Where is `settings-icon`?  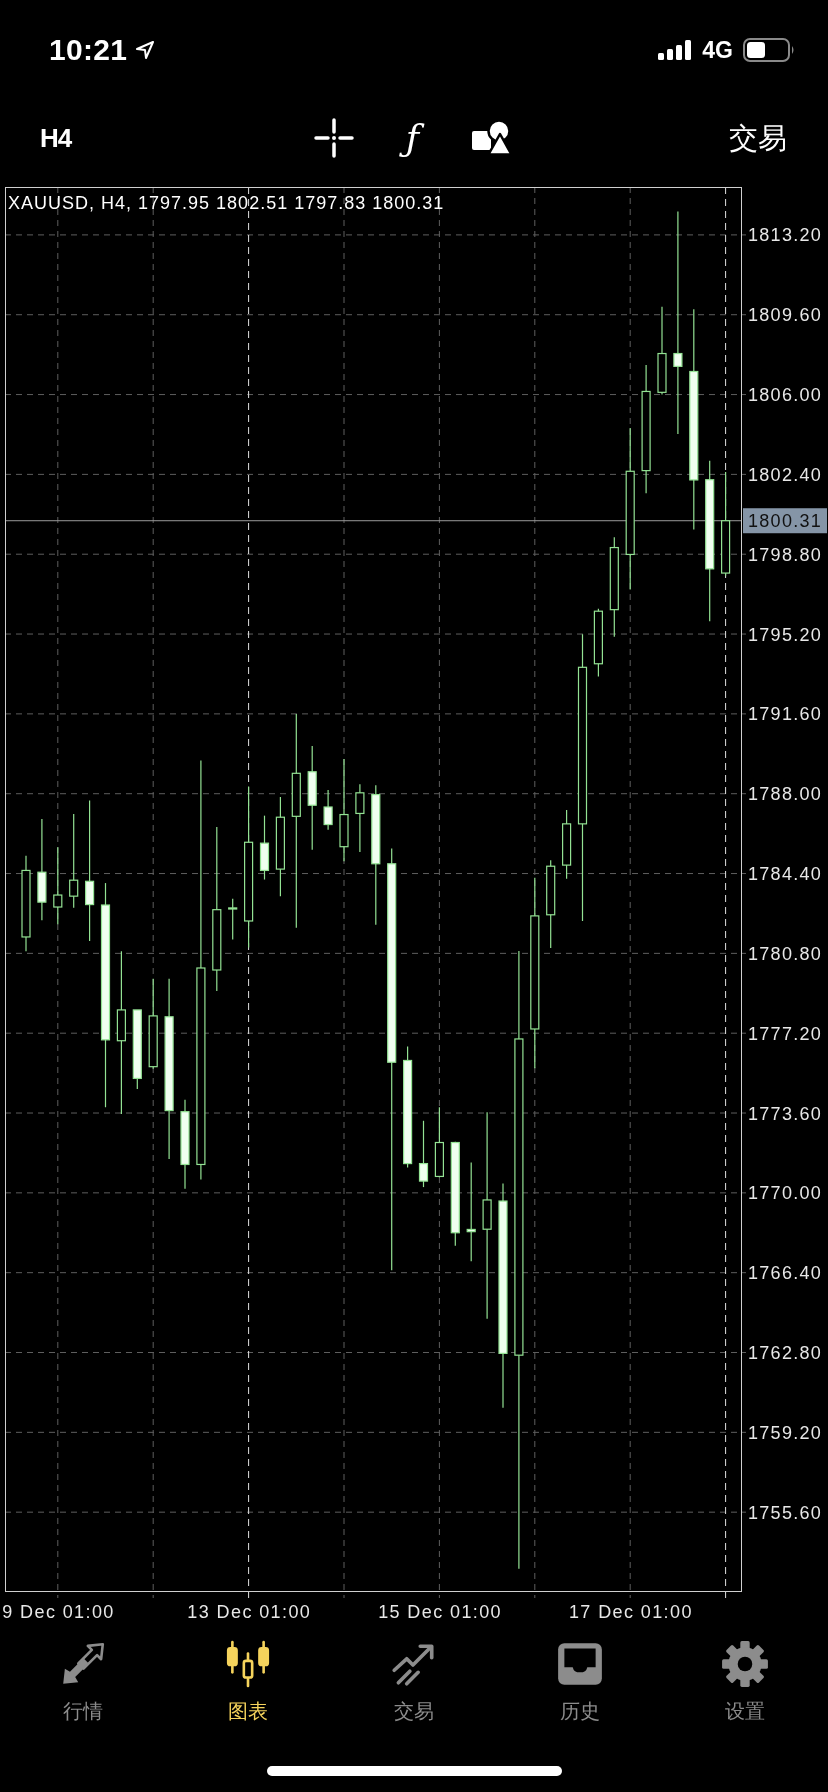 settings-icon is located at coordinates (745, 1664).